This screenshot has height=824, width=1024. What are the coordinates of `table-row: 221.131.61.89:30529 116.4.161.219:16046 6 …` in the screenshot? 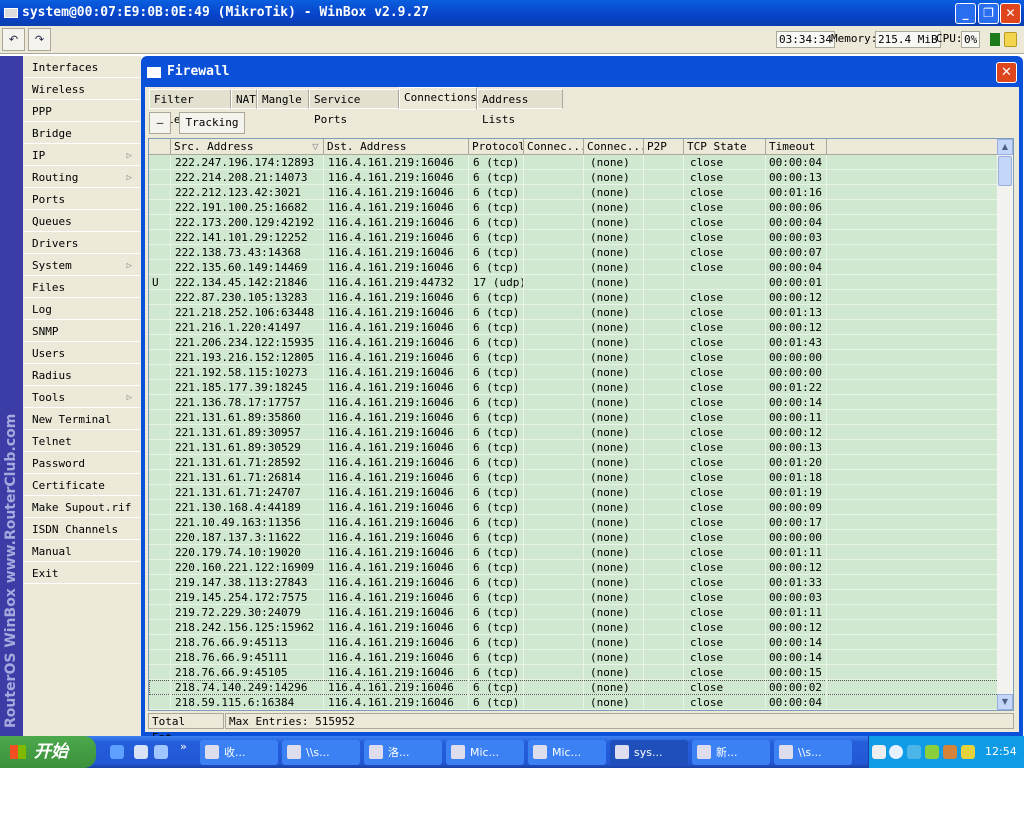 It's located at (574, 447).